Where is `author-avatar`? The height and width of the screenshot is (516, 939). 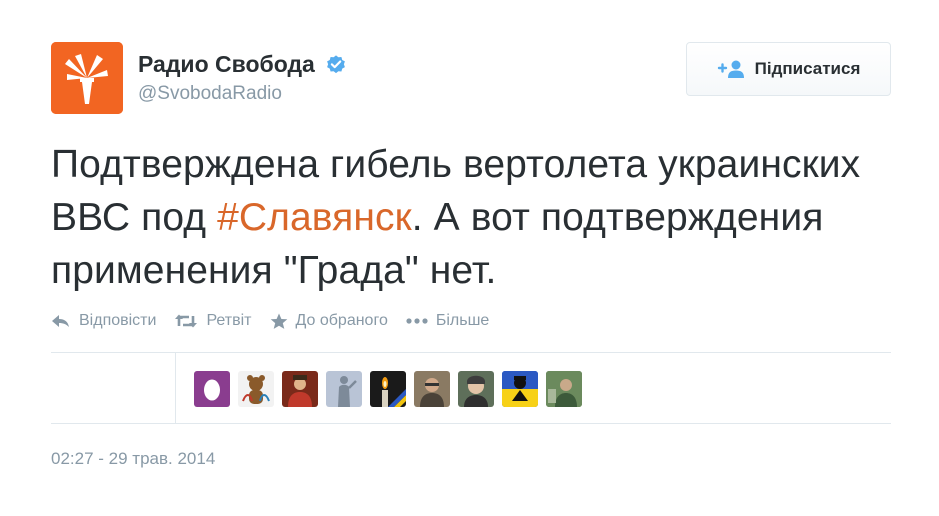
author-avatar is located at coordinates (87, 78).